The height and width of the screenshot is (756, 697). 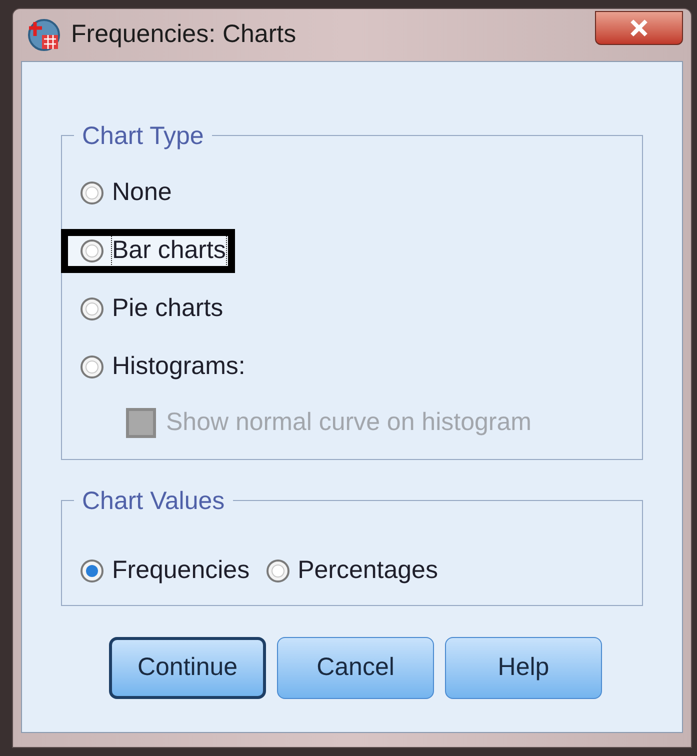 I want to click on dialog-button: Continue, so click(x=187, y=668).